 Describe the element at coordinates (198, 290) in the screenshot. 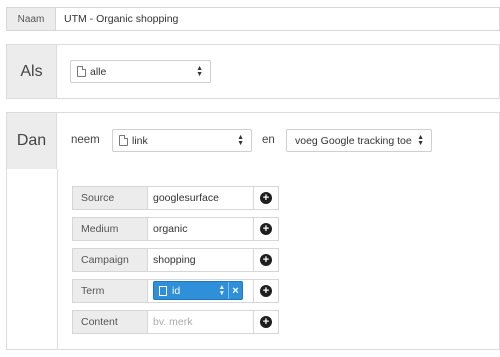

I see `variable-token: id ▲ ▼ ×` at that location.